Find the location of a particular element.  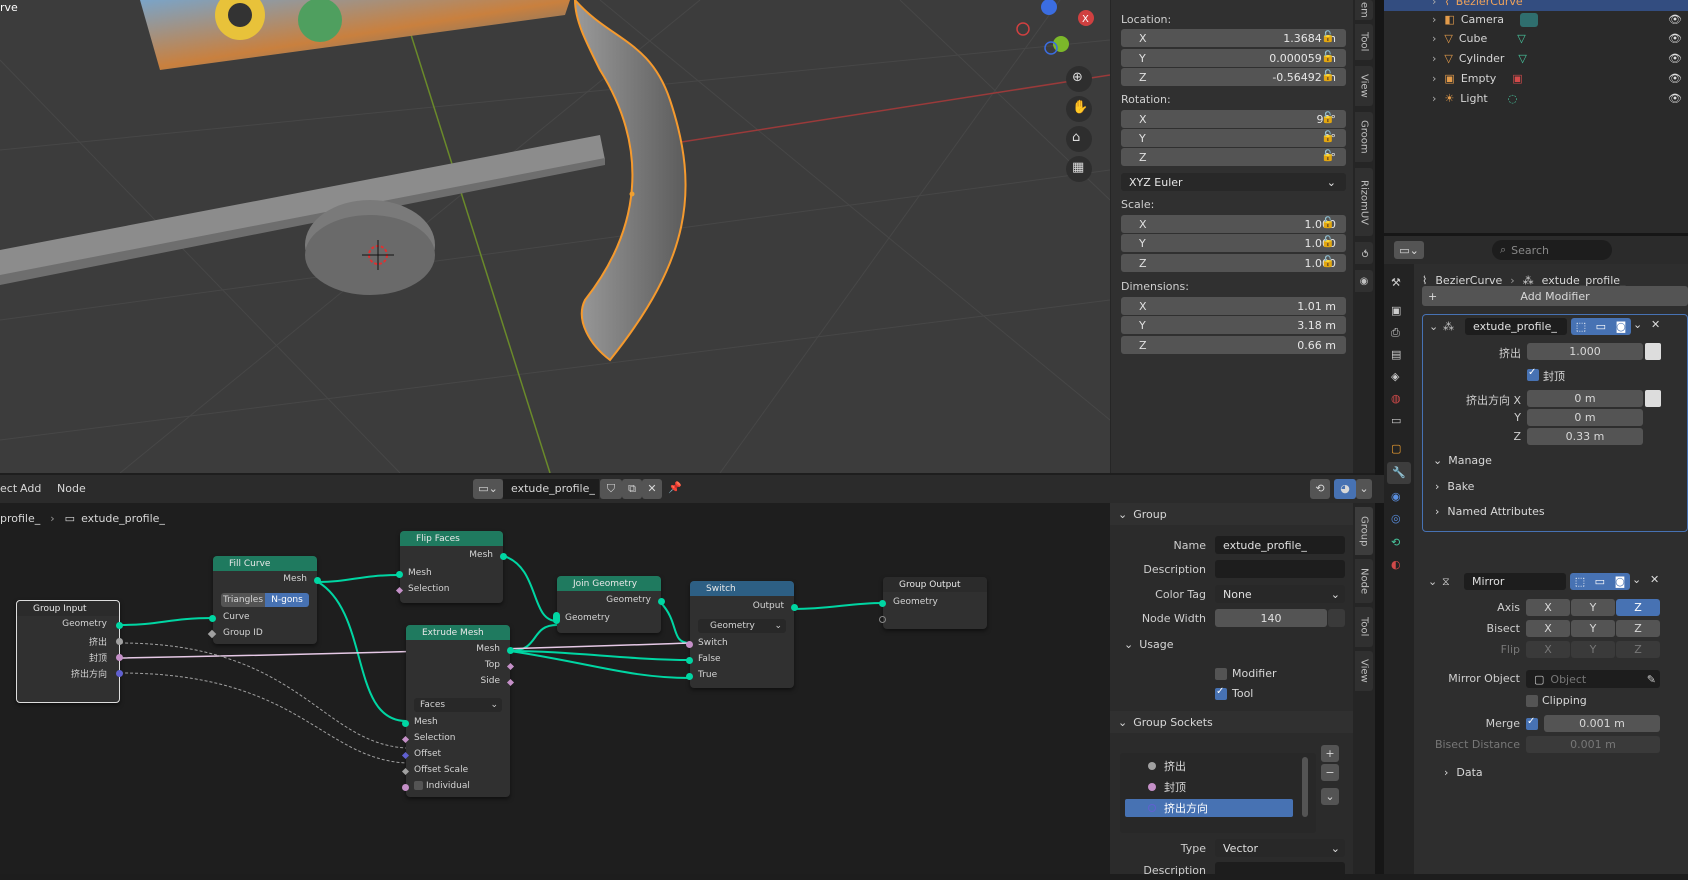

particles-tab-icon: ◉ is located at coordinates (1396, 496).